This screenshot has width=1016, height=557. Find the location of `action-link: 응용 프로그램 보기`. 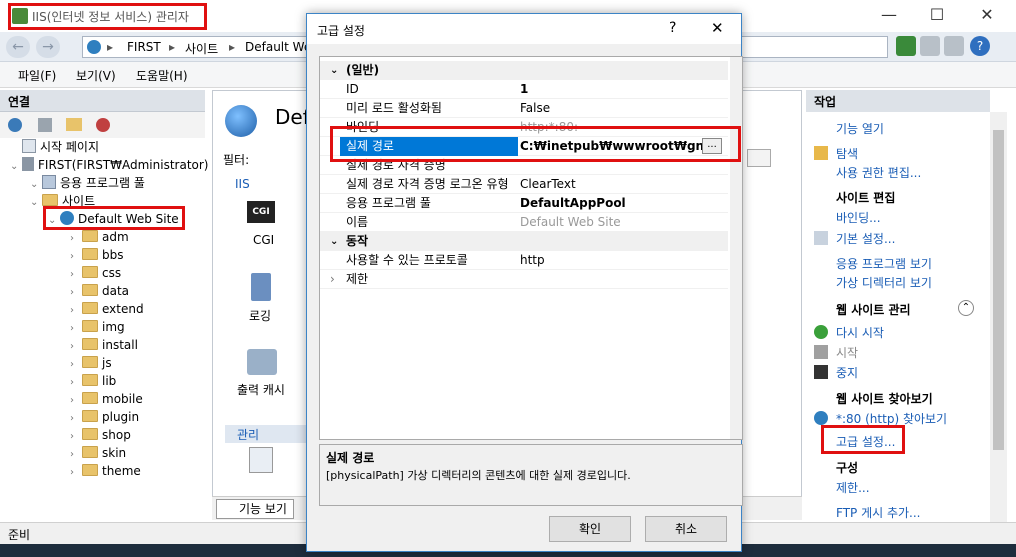

action-link: 응용 프로그램 보기 is located at coordinates (884, 263).